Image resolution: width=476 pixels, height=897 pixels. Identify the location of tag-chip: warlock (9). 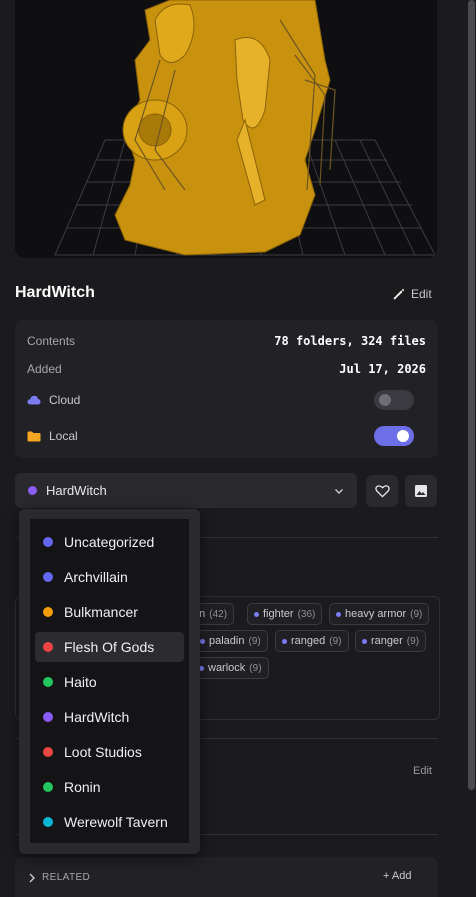
(230, 668).